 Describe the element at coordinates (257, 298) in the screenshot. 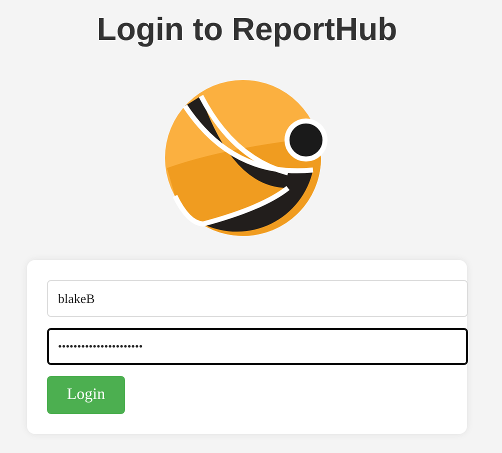

I see `username-field: blakeB` at that location.